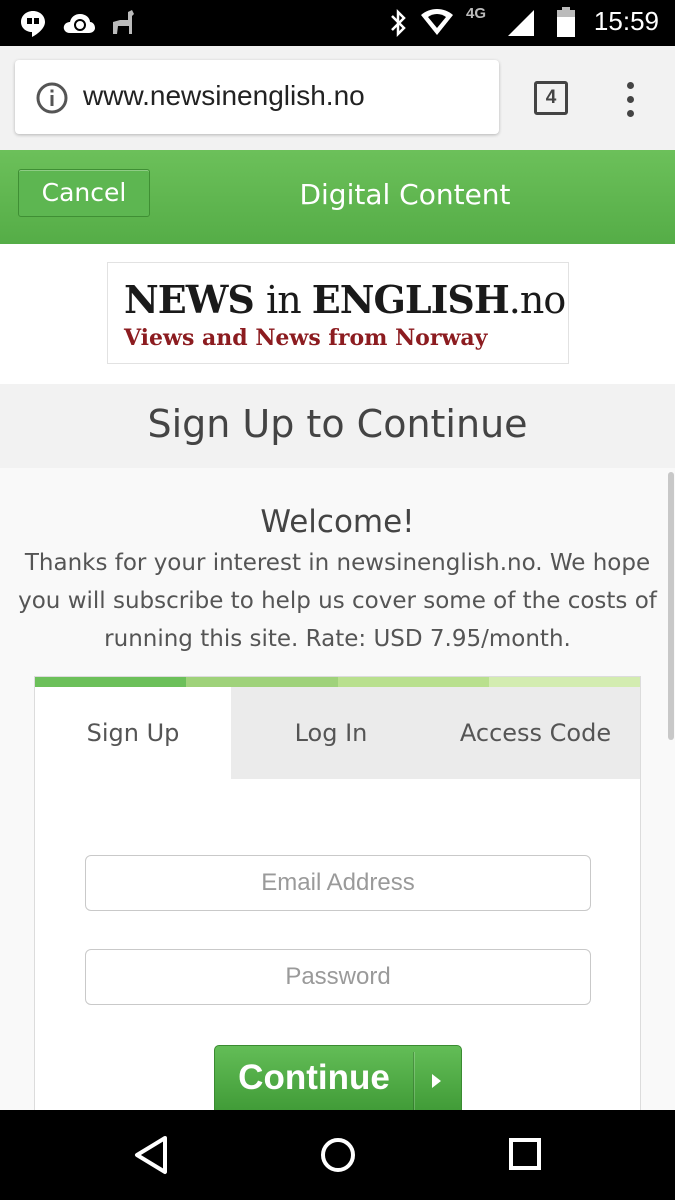 The width and height of the screenshot is (675, 1200). I want to click on tab-sign-up: Sign Up, so click(133, 733).